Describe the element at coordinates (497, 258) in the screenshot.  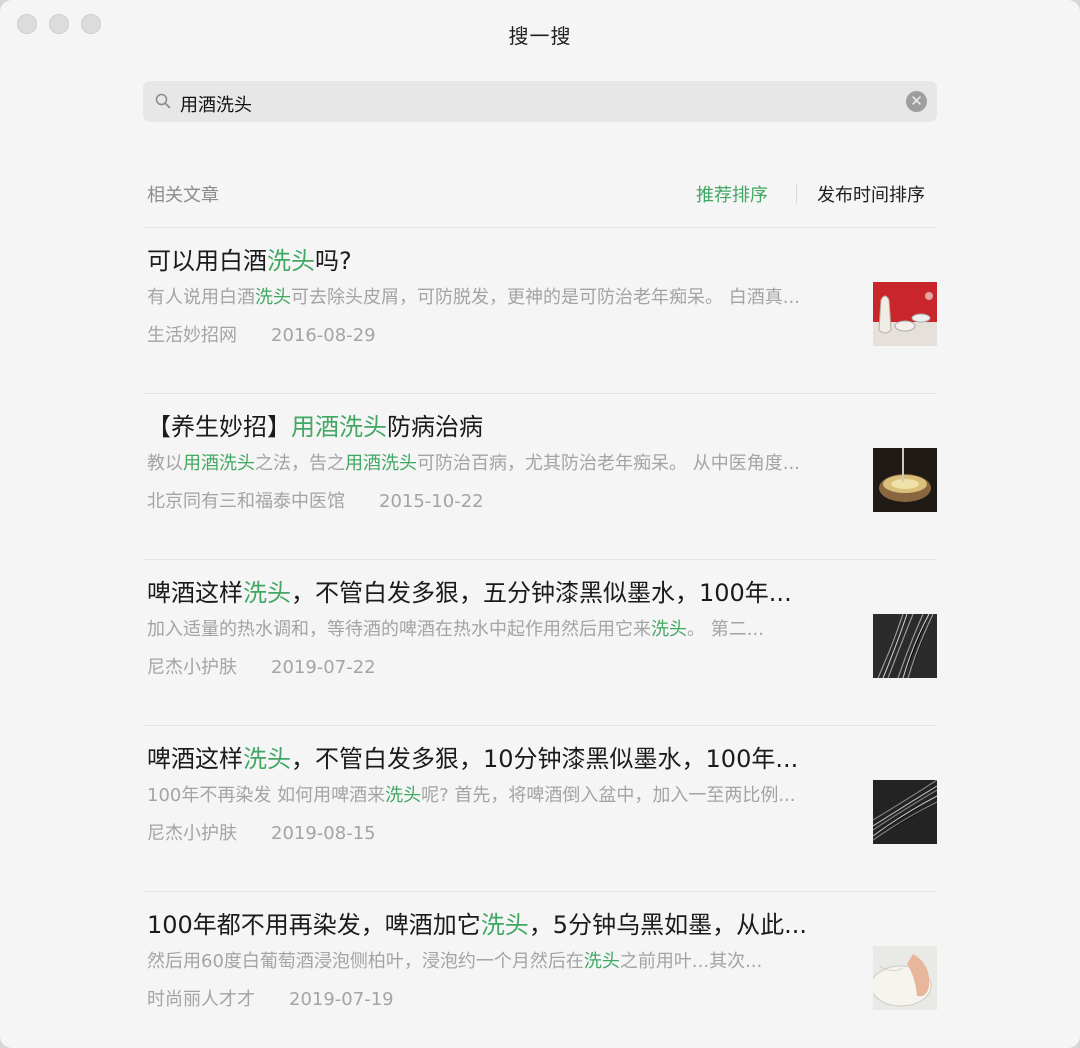
I see `article-title: 可以用白酒洗头吗?` at that location.